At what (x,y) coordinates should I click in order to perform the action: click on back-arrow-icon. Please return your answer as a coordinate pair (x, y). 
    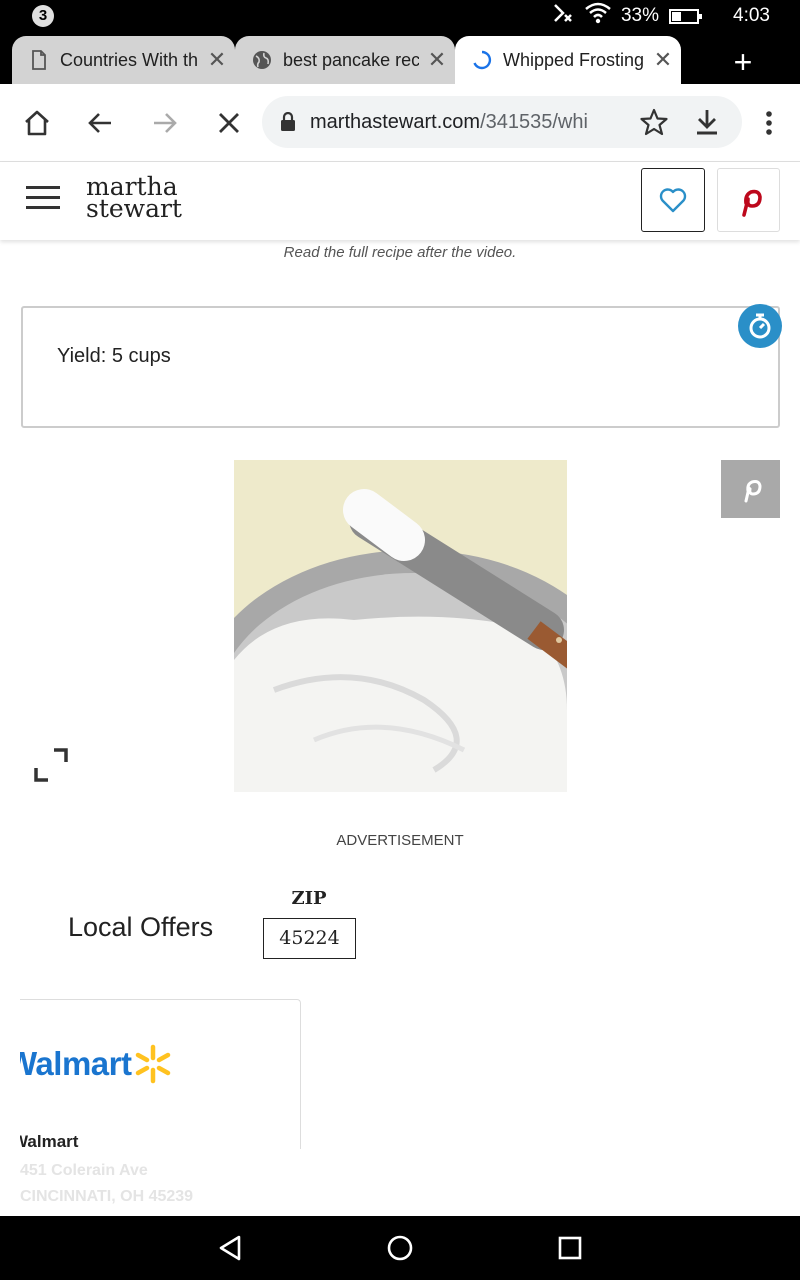
    Looking at the image, I should click on (99, 123).